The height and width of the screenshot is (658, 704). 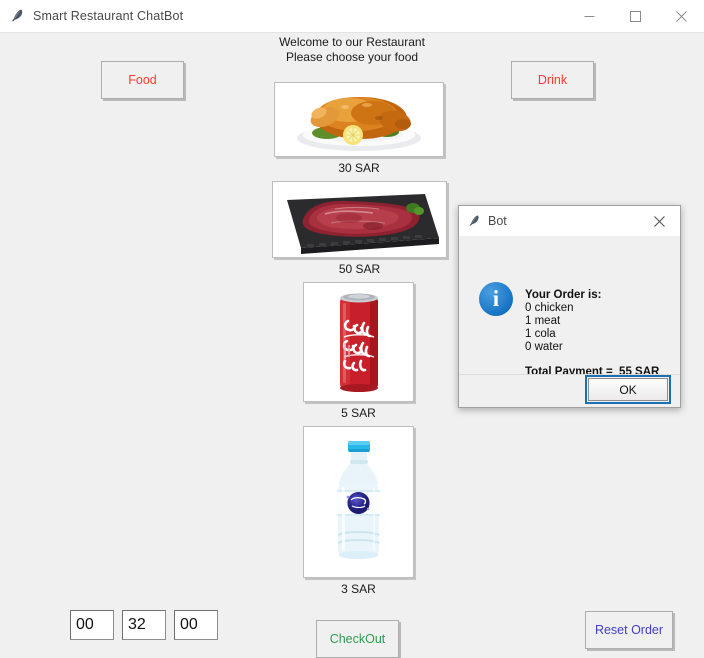 I want to click on info-icon: i, so click(x=496, y=299).